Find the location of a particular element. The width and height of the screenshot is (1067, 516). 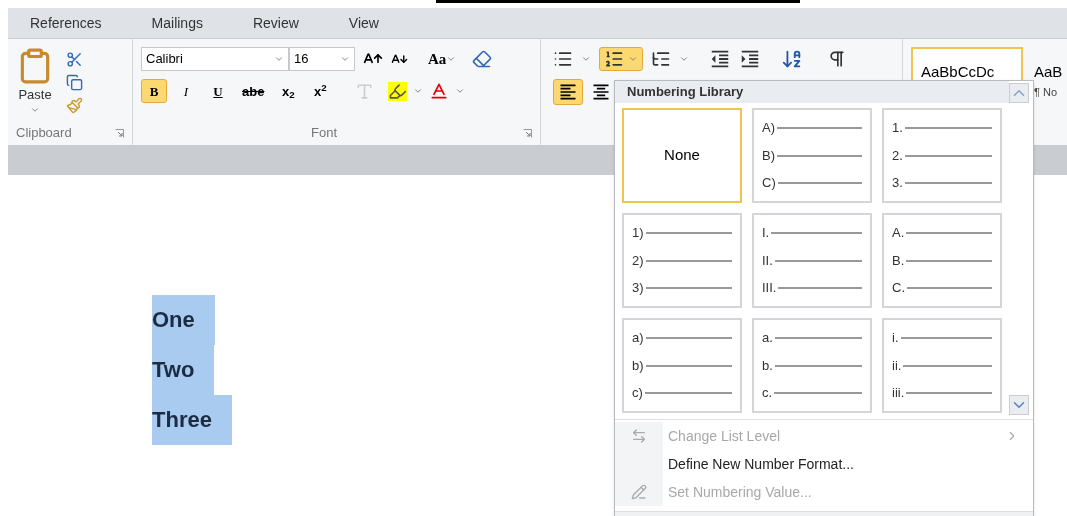

numbering-format: I. II. III. is located at coordinates (812, 260).